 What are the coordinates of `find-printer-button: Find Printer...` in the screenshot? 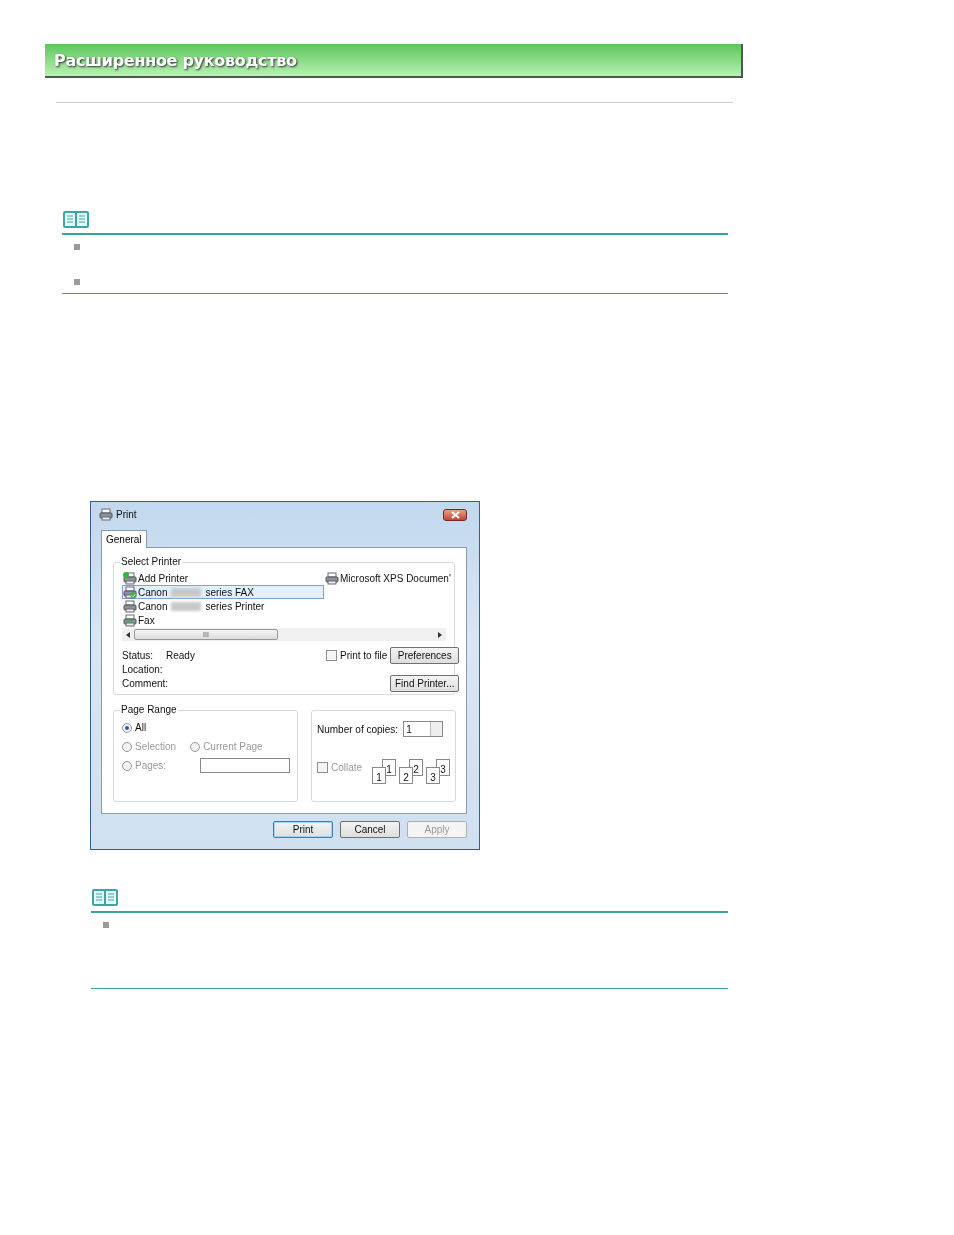 It's located at (425, 683).